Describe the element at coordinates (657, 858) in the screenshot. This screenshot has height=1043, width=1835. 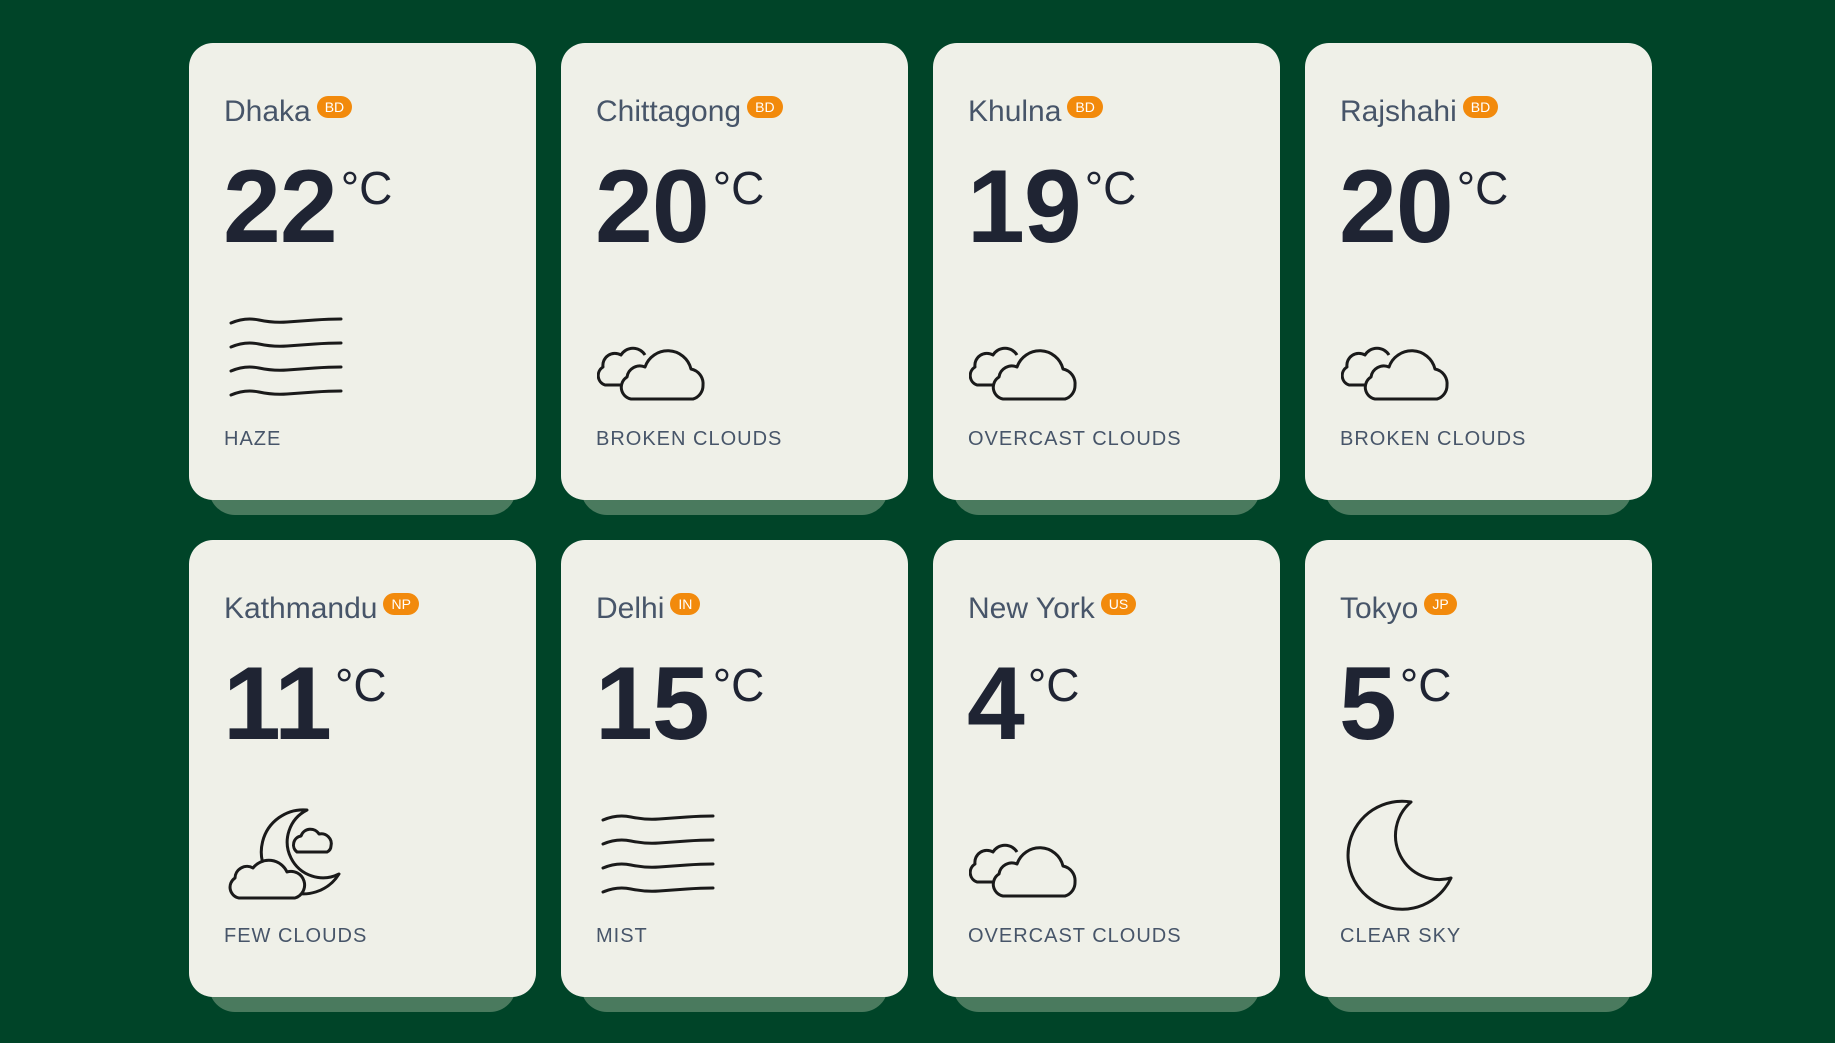
I see `mist-icon` at that location.